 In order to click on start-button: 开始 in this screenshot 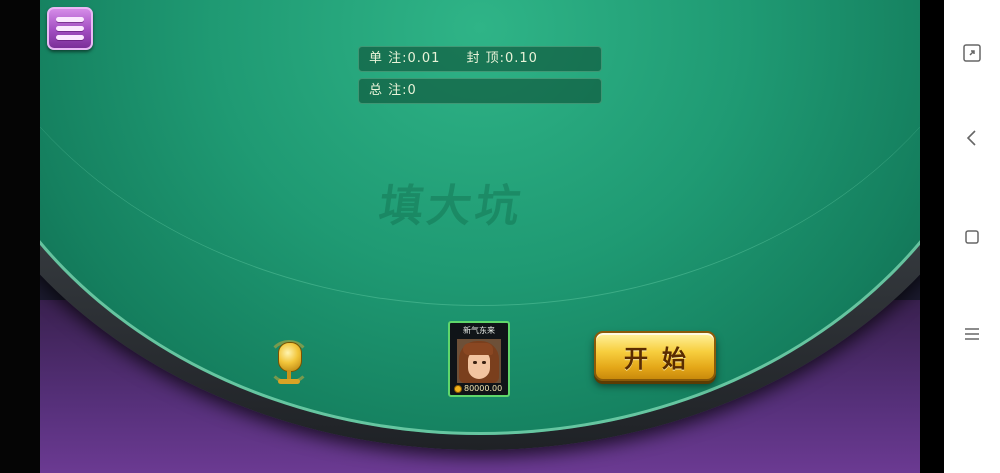, I will do `click(655, 356)`.